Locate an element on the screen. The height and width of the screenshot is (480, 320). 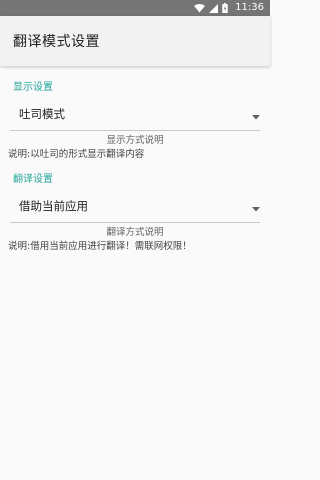
section-header-translate: 翻译设置 is located at coordinates (33, 179).